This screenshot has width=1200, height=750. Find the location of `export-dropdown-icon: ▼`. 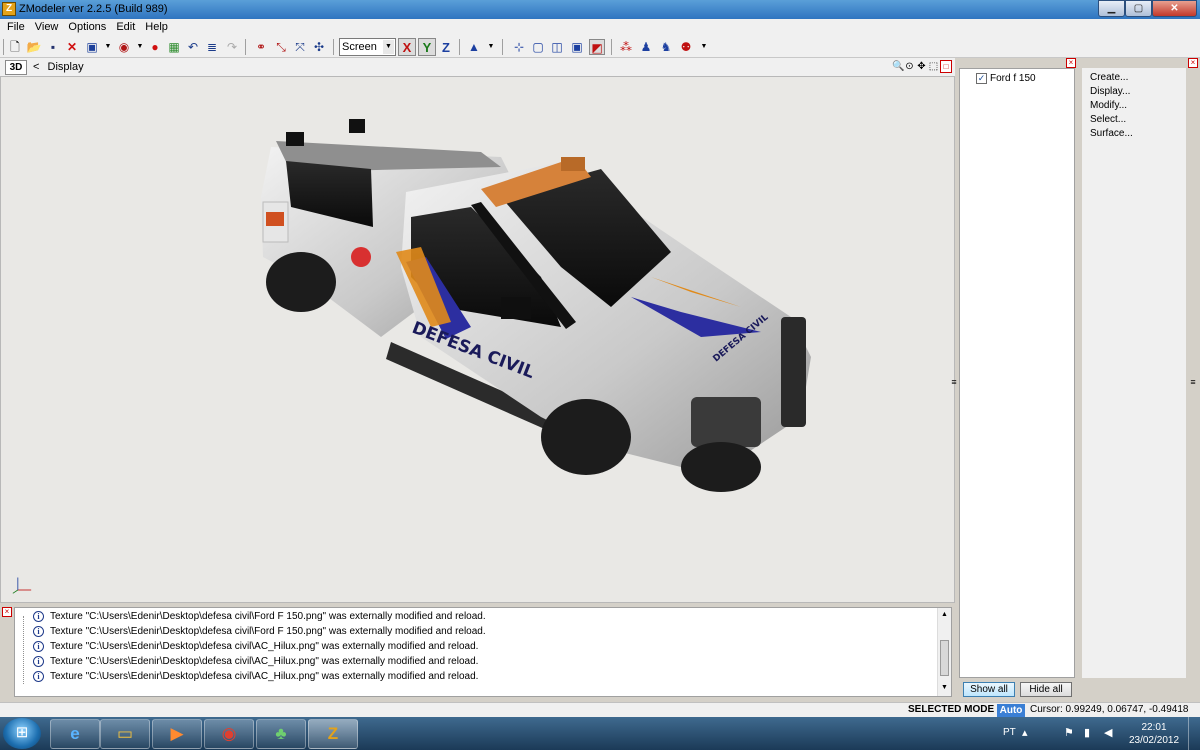

export-dropdown-icon: ▼ is located at coordinates (140, 47).